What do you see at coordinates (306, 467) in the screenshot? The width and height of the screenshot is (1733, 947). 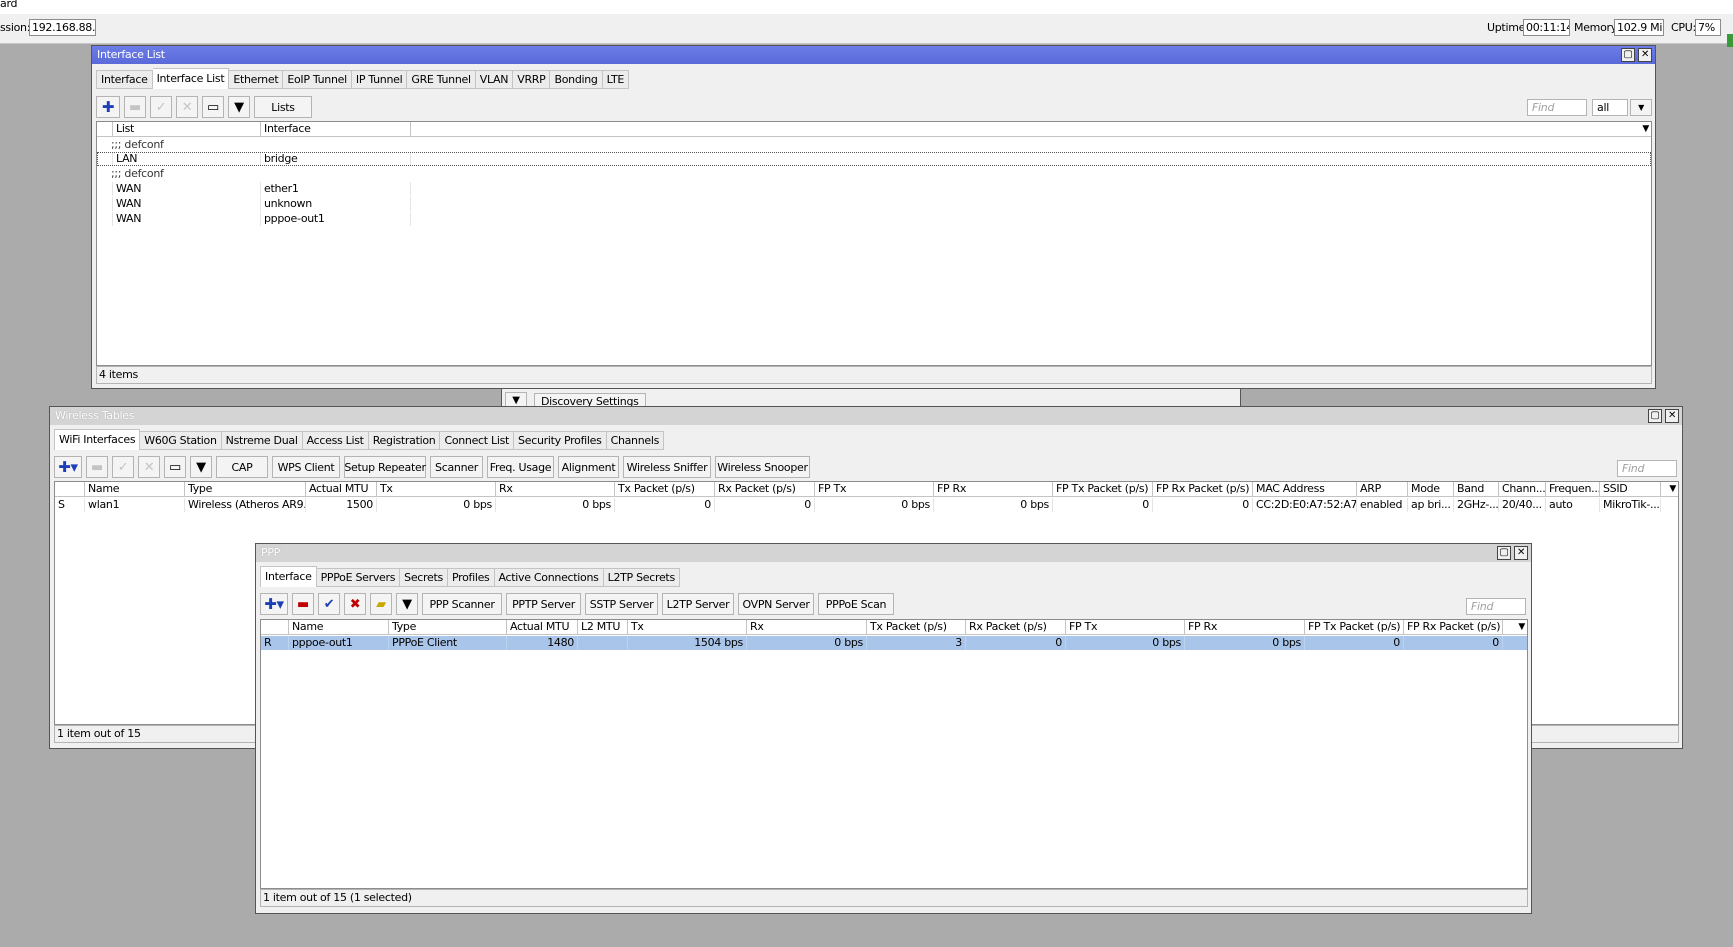 I see `wps-client-button: WPS Client` at bounding box center [306, 467].